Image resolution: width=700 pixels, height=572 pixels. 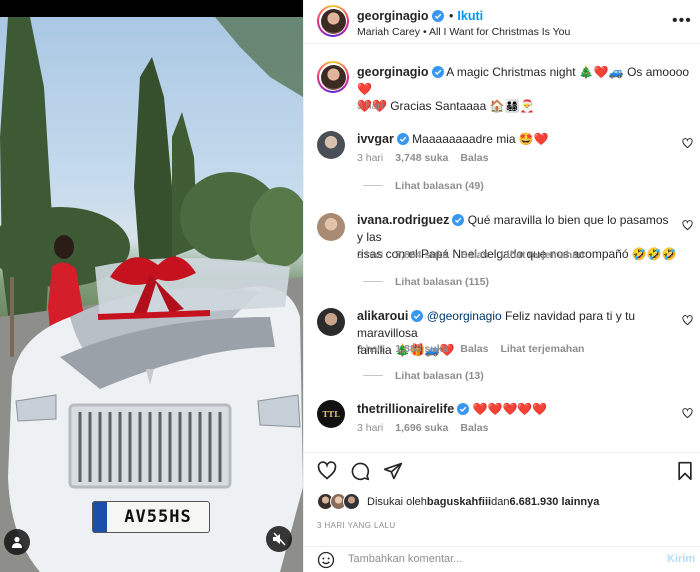 I want to click on comment-composer: Kirim, so click(x=502, y=559).